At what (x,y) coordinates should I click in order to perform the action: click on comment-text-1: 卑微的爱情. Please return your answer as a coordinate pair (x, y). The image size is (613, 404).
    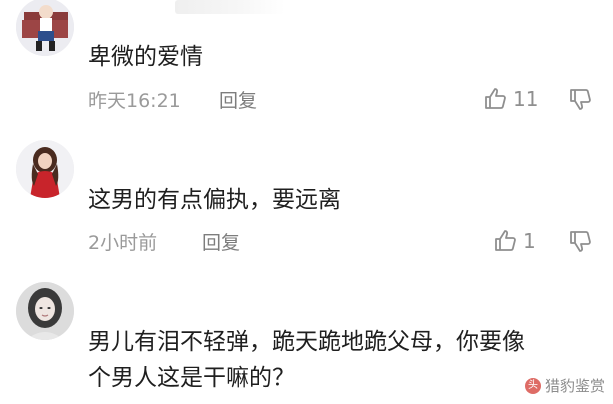
    Looking at the image, I should click on (145, 57).